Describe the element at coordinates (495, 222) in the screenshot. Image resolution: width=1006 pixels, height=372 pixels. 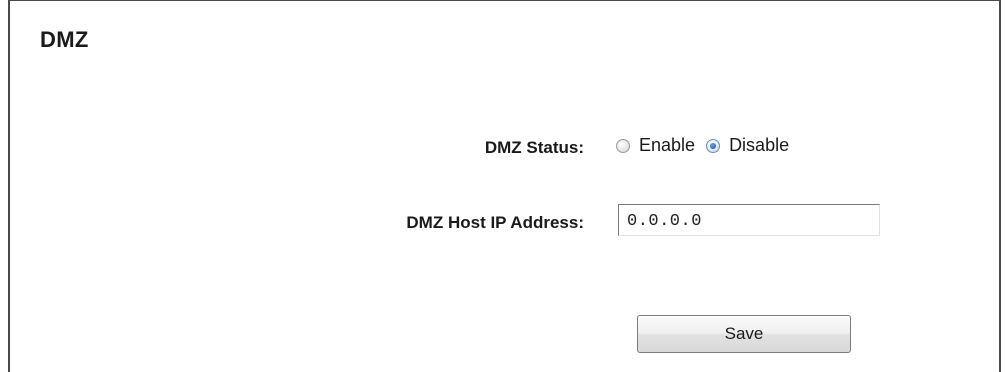
I see `dmz-host-ip-label: DMZ Host IP Address:` at that location.